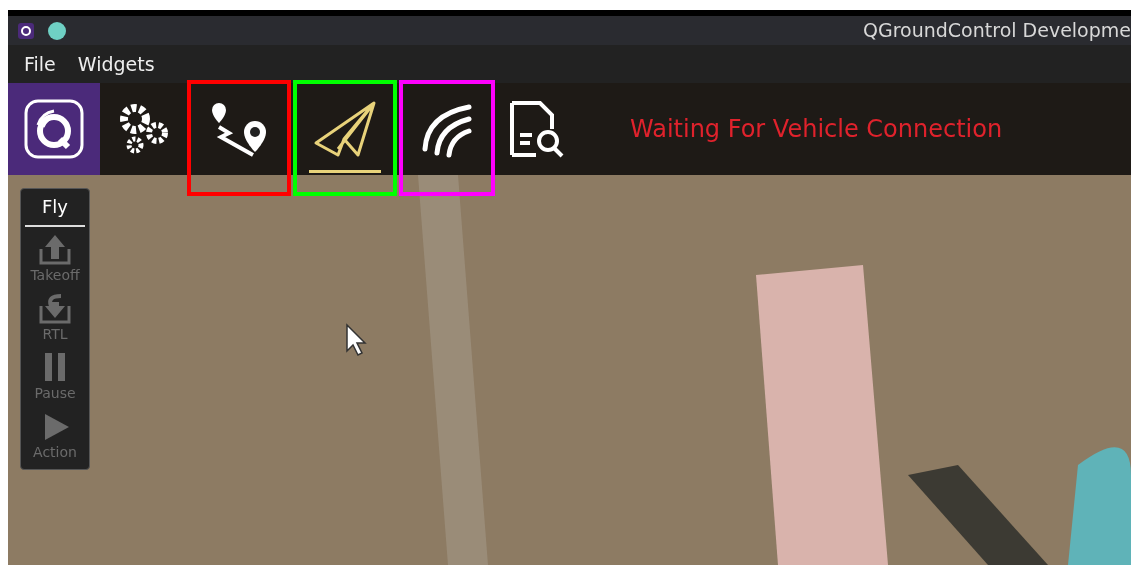 The image size is (1131, 565). Describe the element at coordinates (55, 210) in the screenshot. I see `panel-title: Fly` at that location.